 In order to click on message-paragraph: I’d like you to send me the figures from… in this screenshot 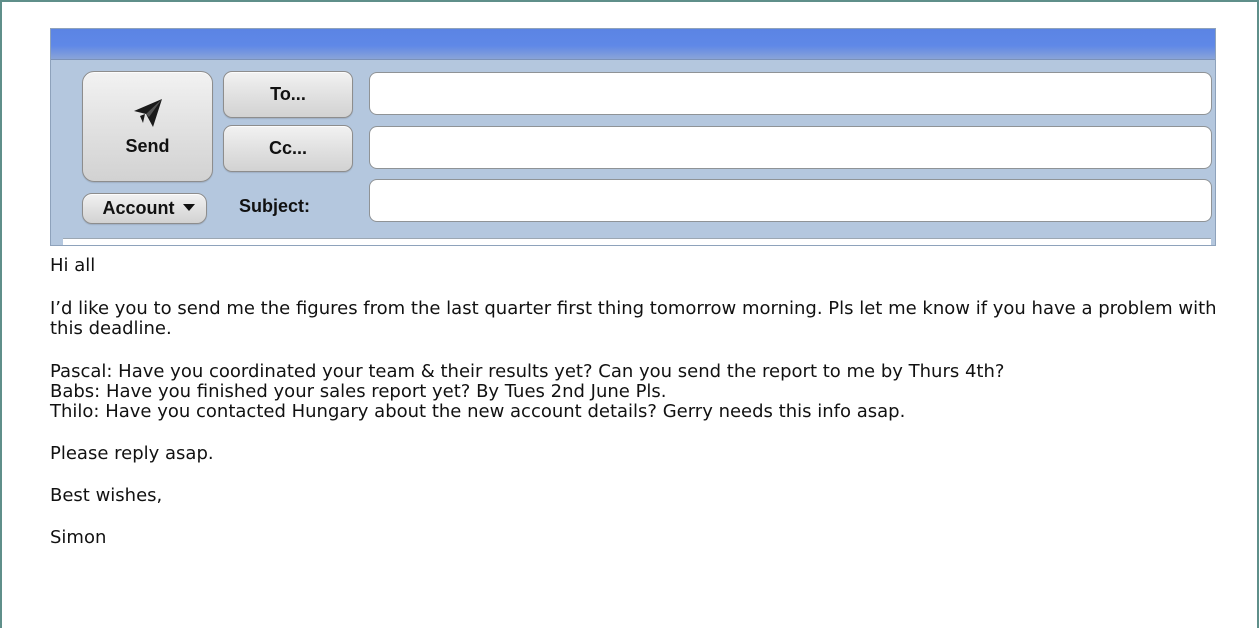, I will do `click(633, 318)`.